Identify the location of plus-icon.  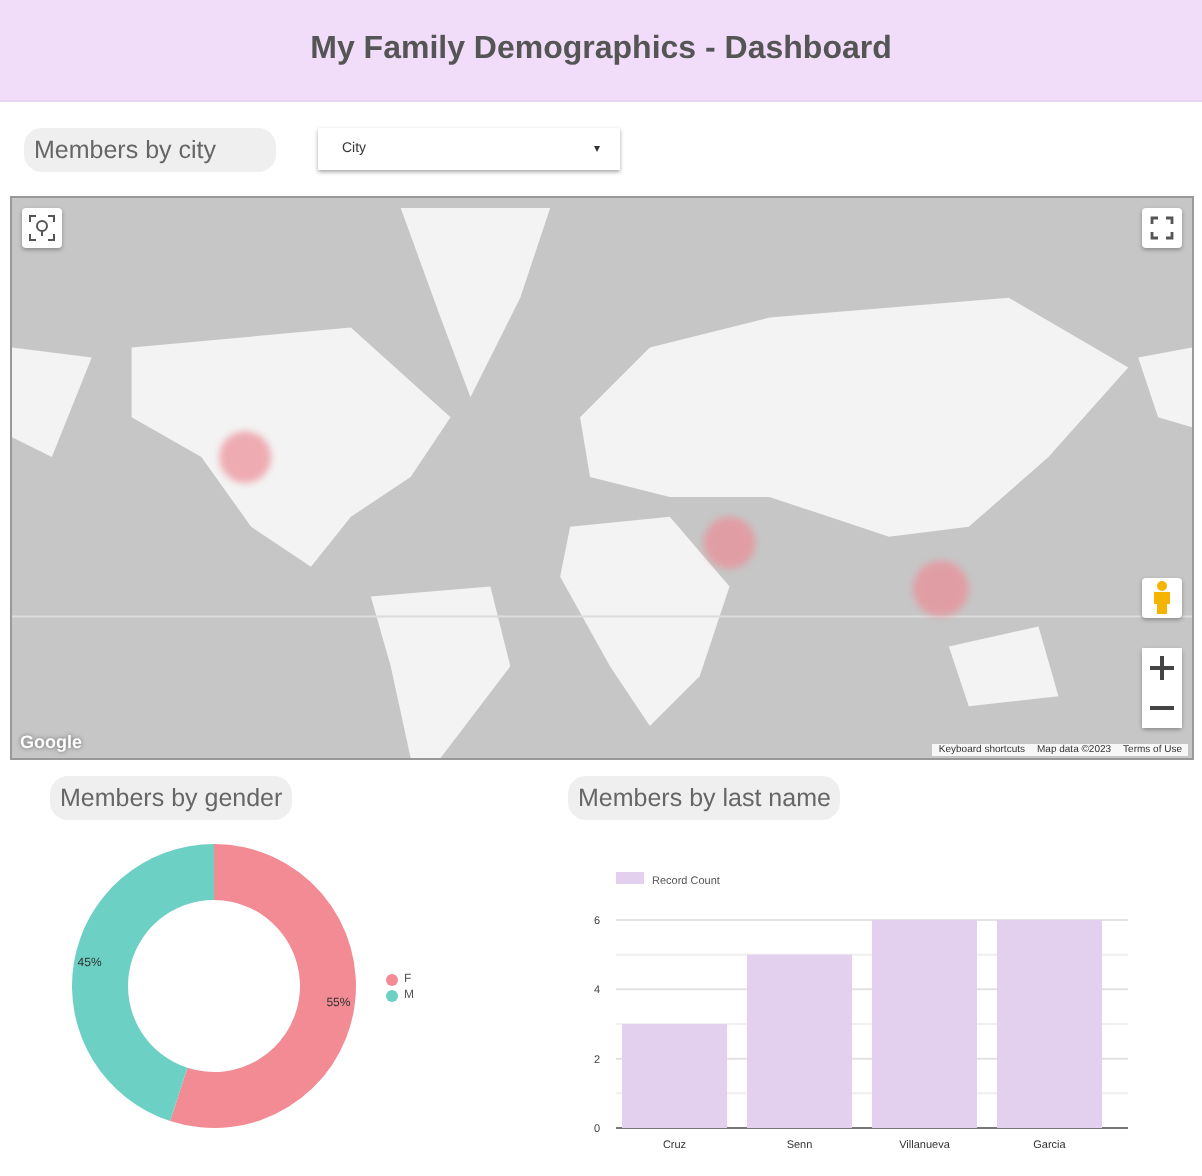
(1162, 668).